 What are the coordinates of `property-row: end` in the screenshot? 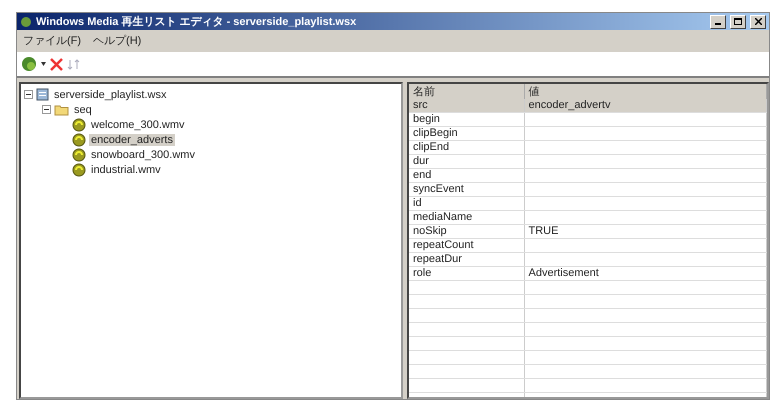 It's located at (587, 175).